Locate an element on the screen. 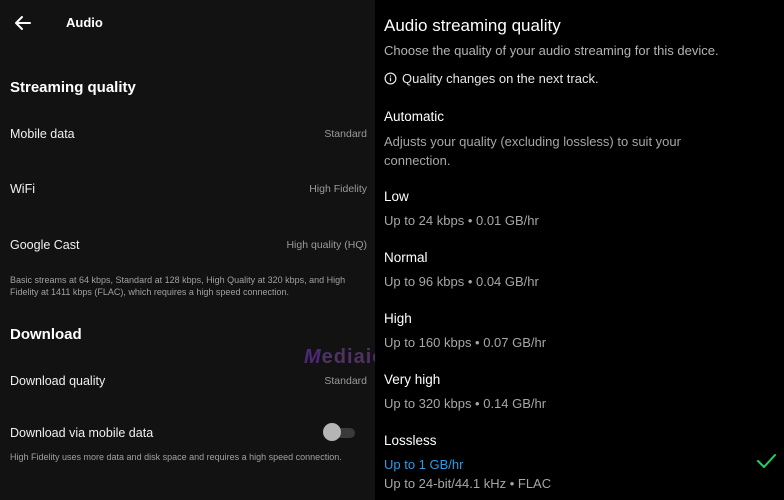 The height and width of the screenshot is (500, 784). row-label: WiFi is located at coordinates (22, 189).